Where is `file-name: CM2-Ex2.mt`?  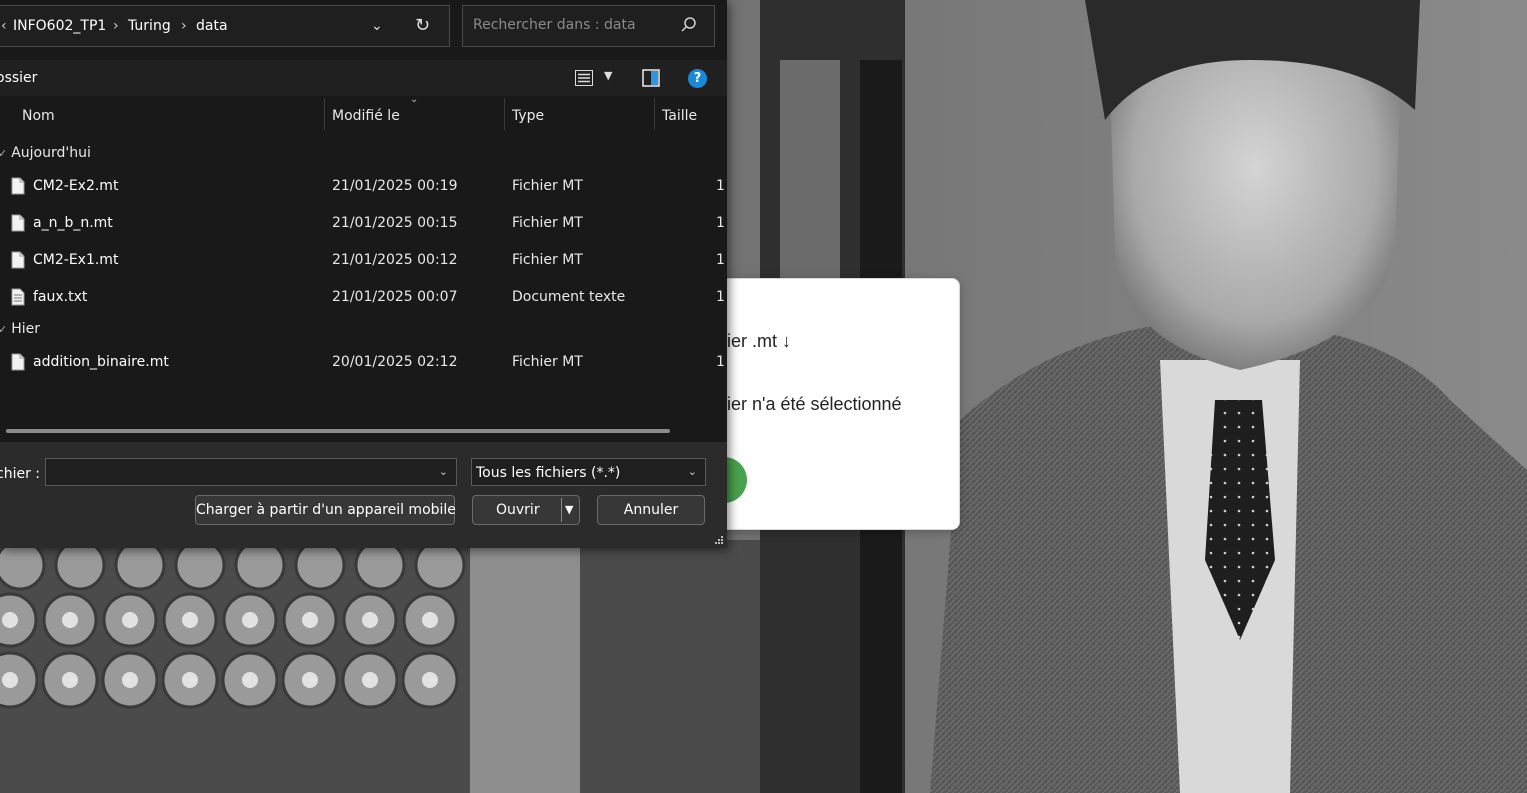
file-name: CM2-Ex2.mt is located at coordinates (76, 186).